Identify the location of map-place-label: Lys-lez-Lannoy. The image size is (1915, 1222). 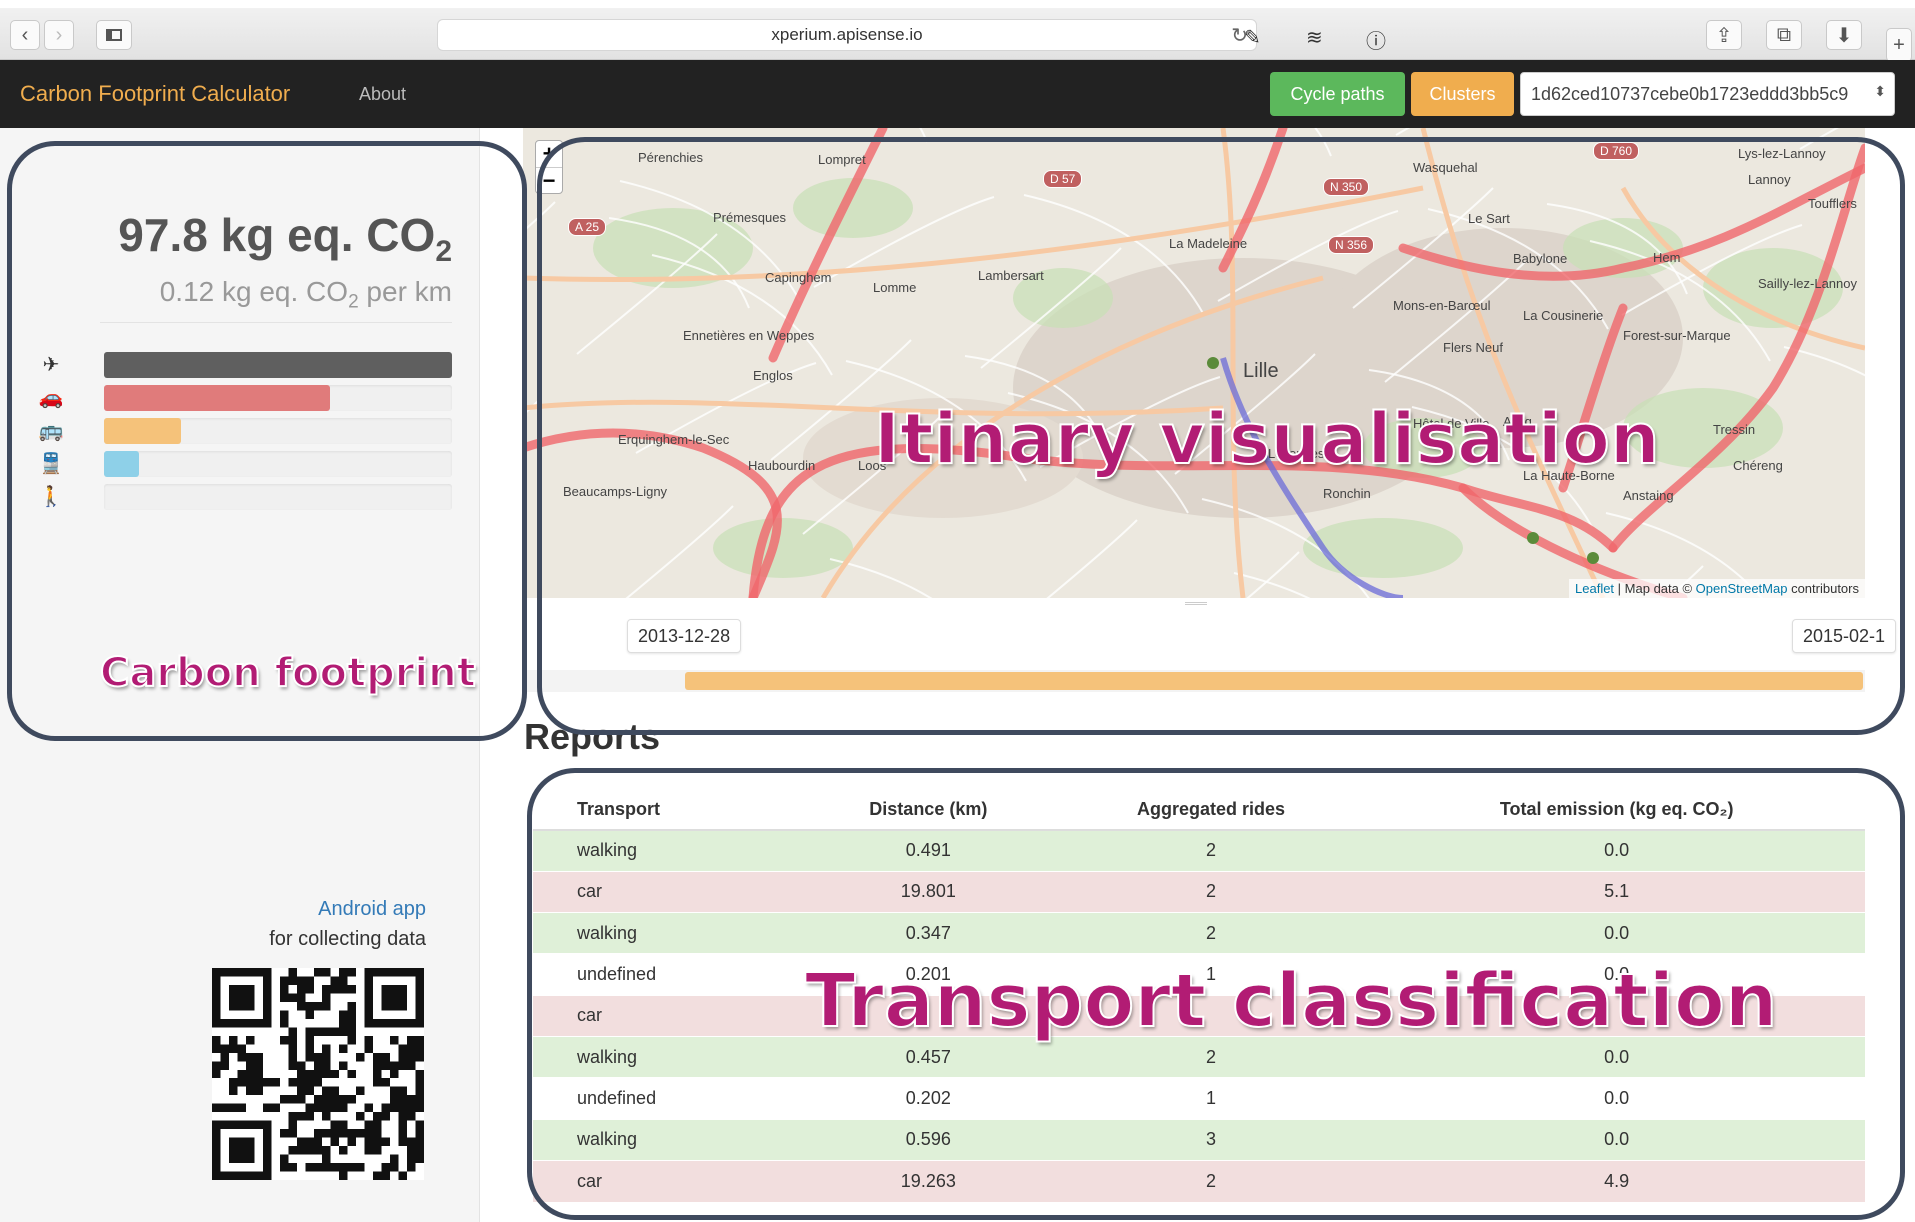
(1782, 153).